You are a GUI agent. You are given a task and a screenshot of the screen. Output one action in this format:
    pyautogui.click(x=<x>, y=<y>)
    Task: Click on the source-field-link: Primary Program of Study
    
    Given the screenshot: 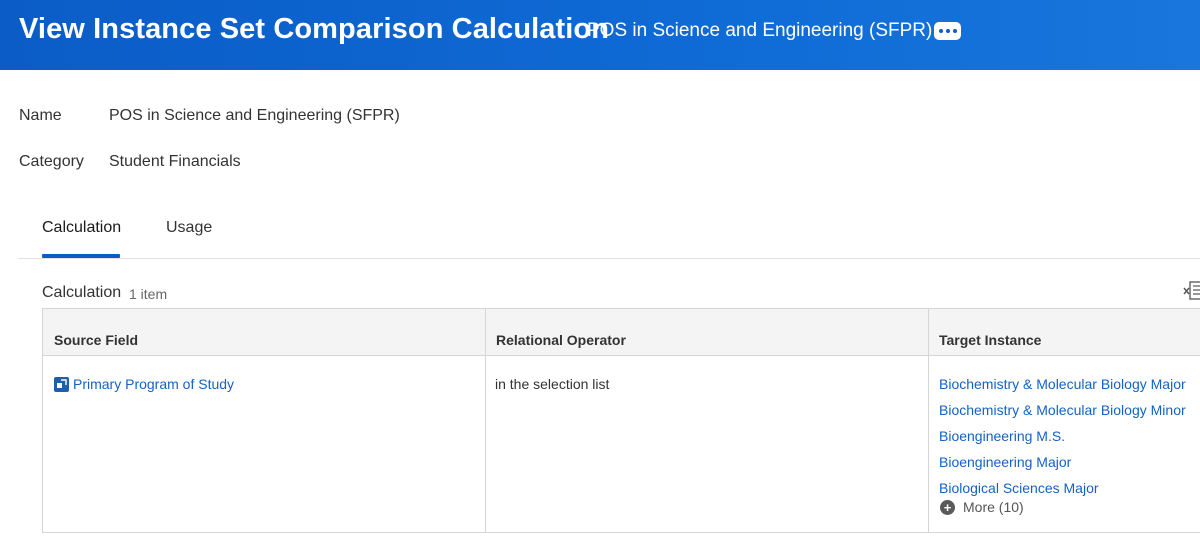 What is the action you would take?
    pyautogui.click(x=153, y=384)
    